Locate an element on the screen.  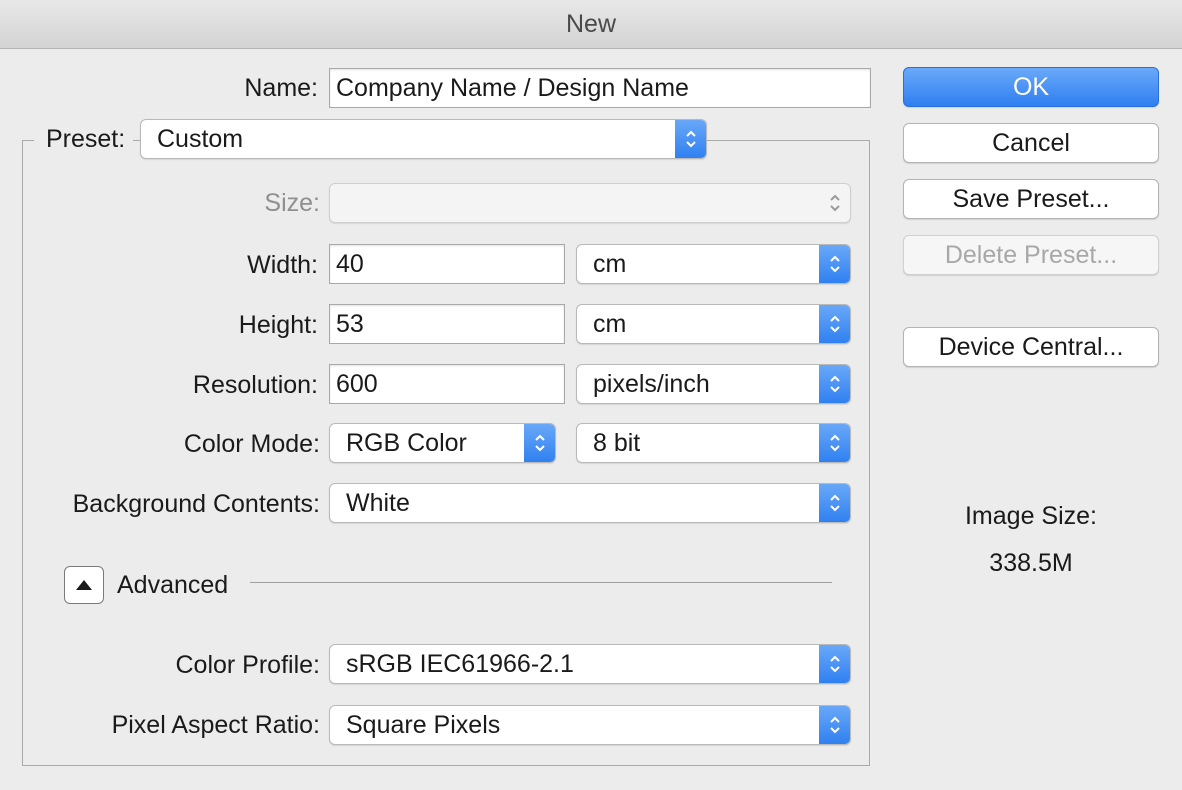
advanced-label: Advanced is located at coordinates (173, 585).